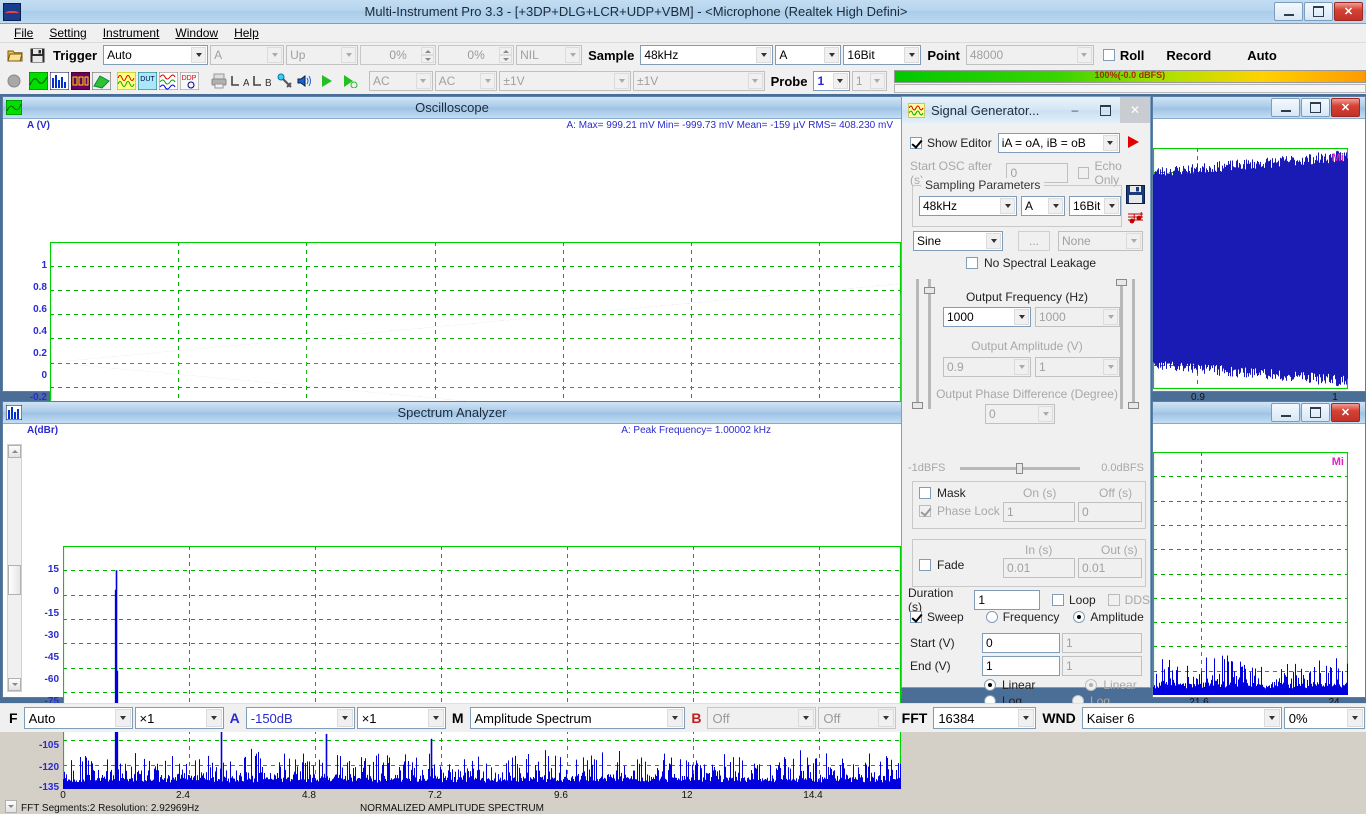 The width and height of the screenshot is (1366, 814). I want to click on fade-out-input: 0.01, so click(1110, 568).